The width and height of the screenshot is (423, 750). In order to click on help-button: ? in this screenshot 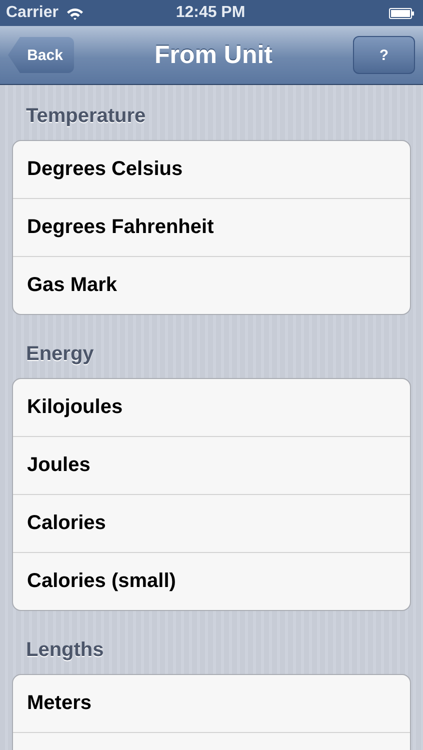, I will do `click(383, 55)`.